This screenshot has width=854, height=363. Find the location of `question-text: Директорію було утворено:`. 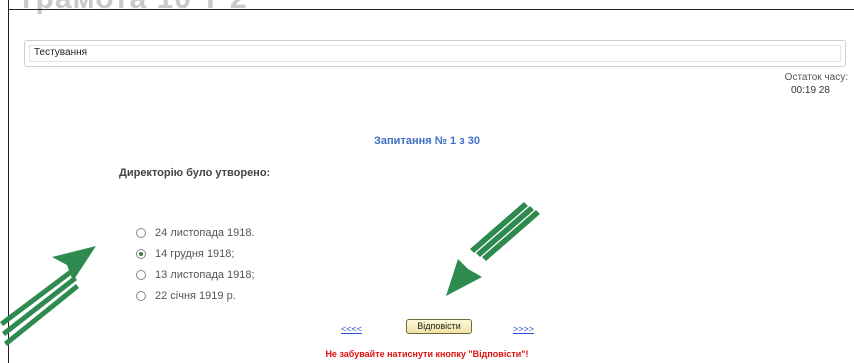

question-text: Директорію було утворено: is located at coordinates (195, 173).